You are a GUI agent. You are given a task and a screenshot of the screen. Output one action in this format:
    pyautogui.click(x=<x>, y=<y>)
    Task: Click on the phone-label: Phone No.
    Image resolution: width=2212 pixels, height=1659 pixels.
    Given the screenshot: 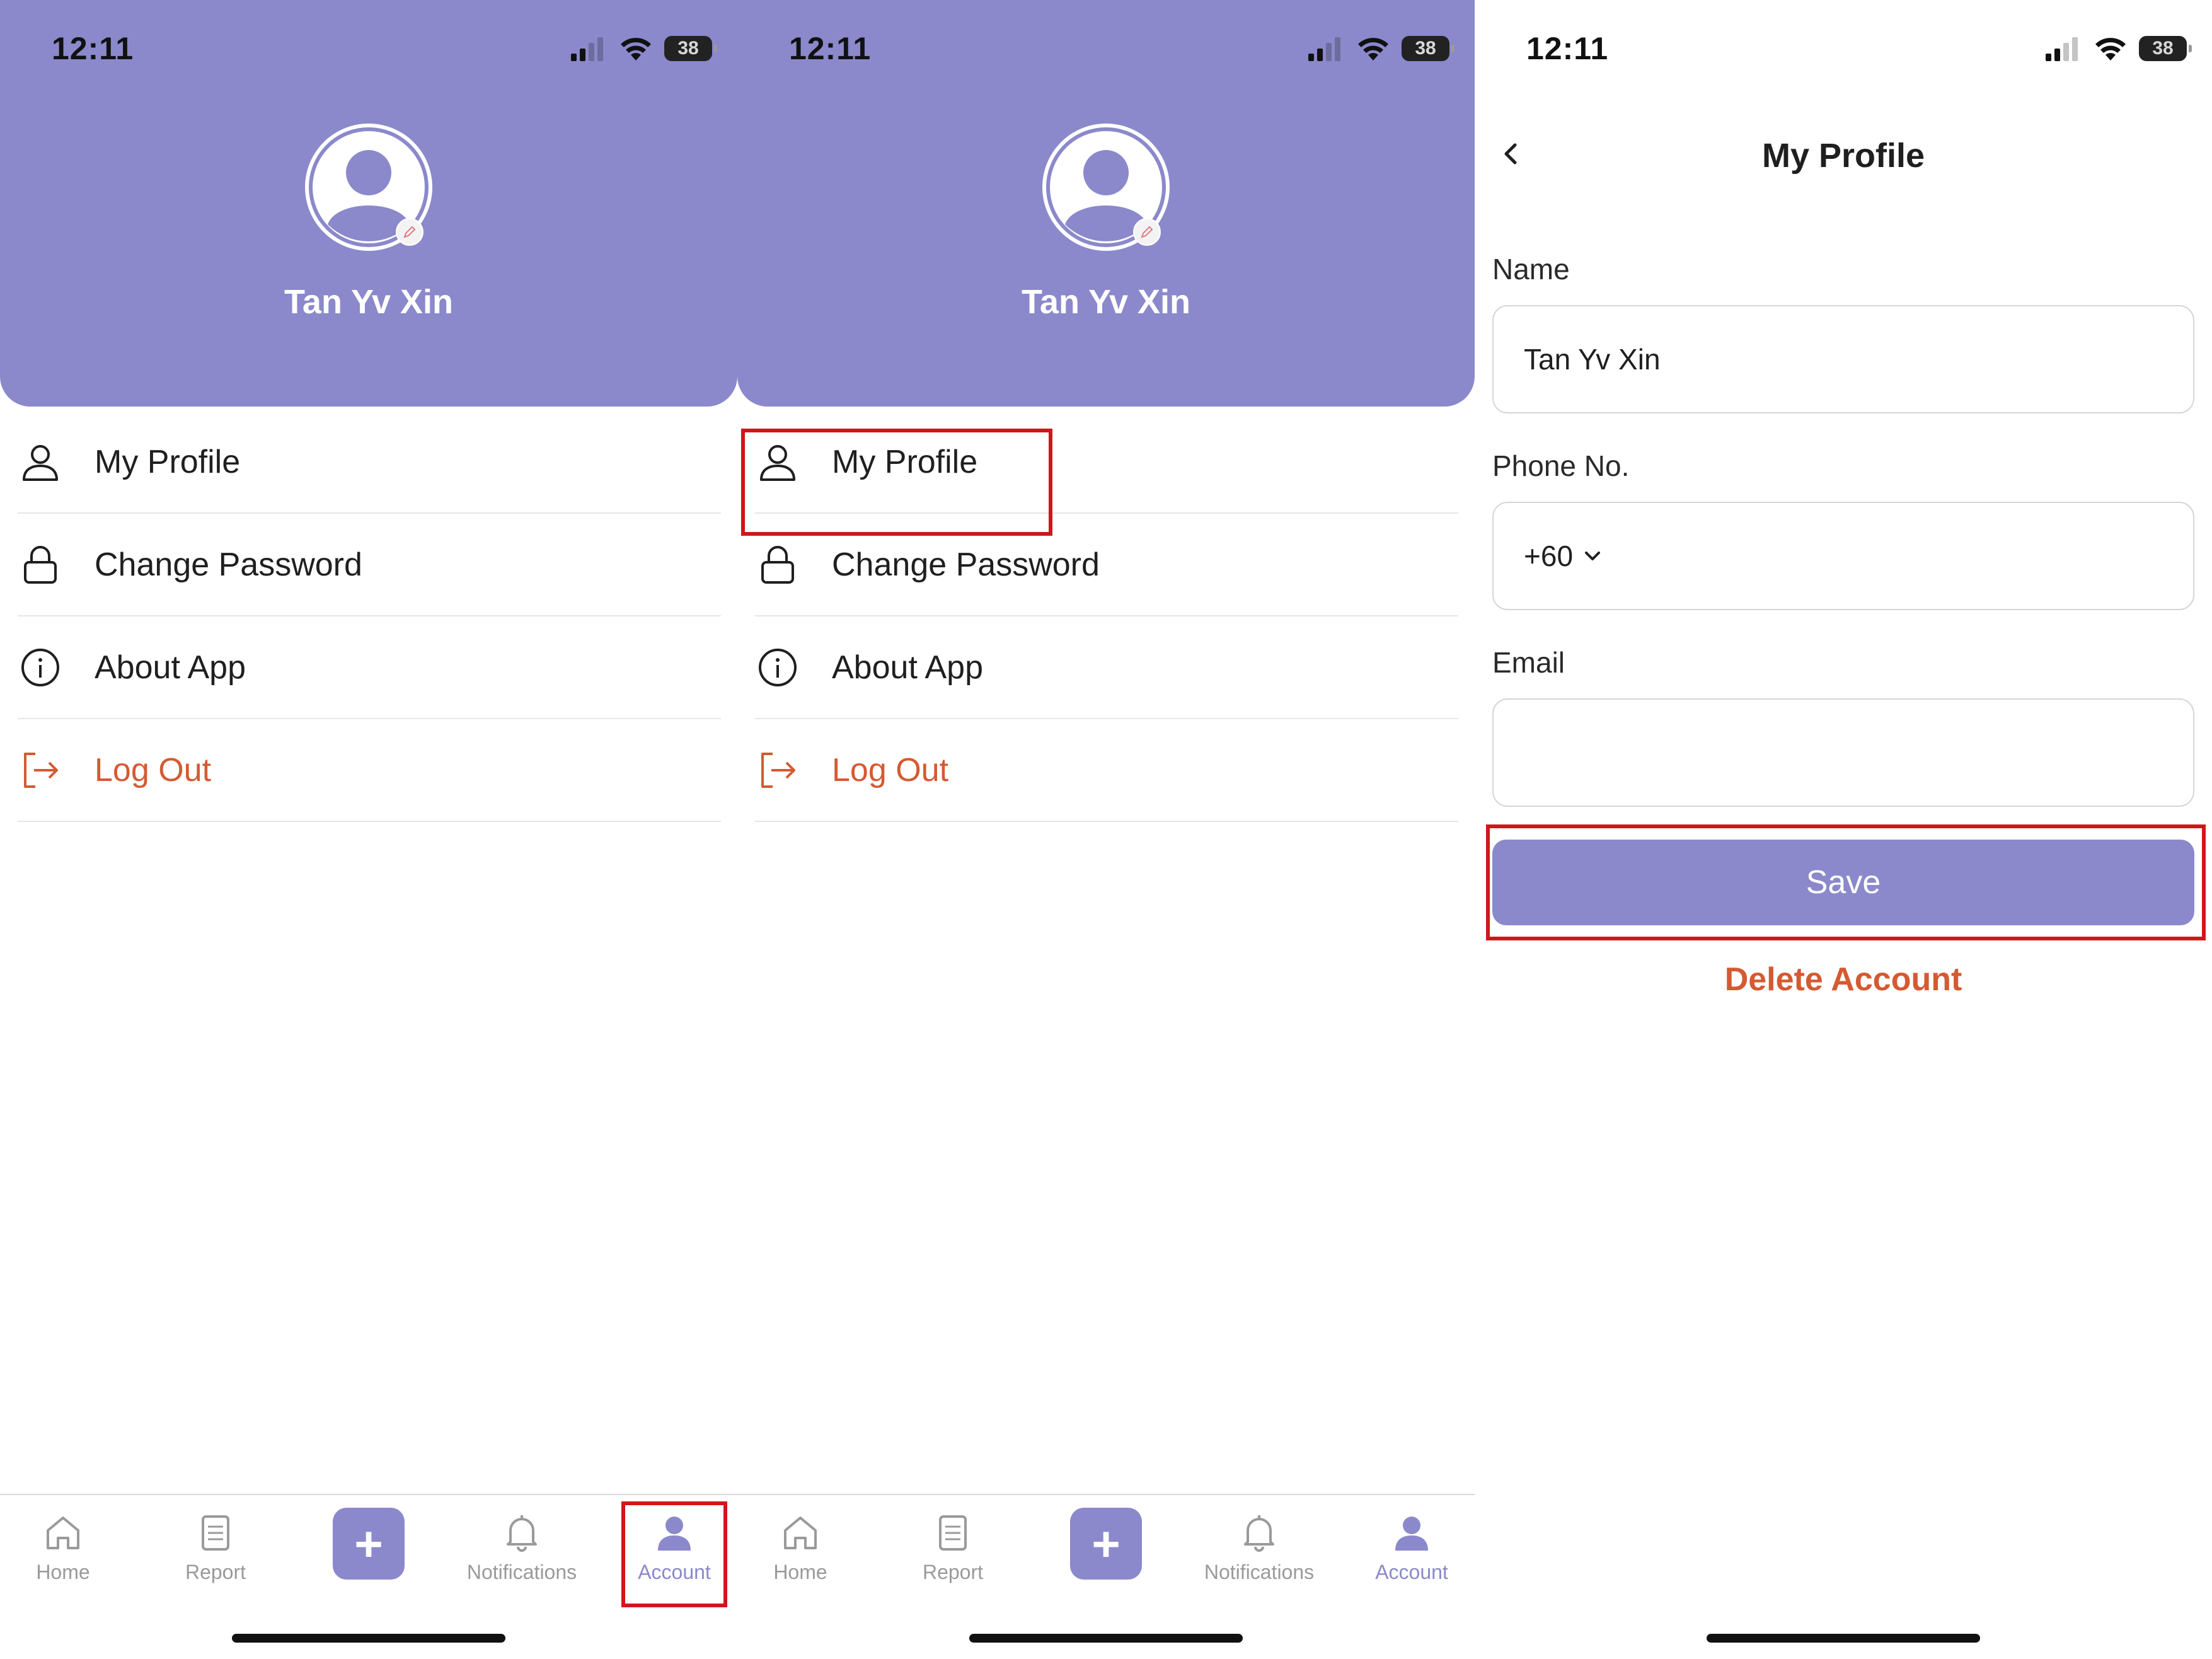 What is the action you would take?
    pyautogui.click(x=1561, y=466)
    